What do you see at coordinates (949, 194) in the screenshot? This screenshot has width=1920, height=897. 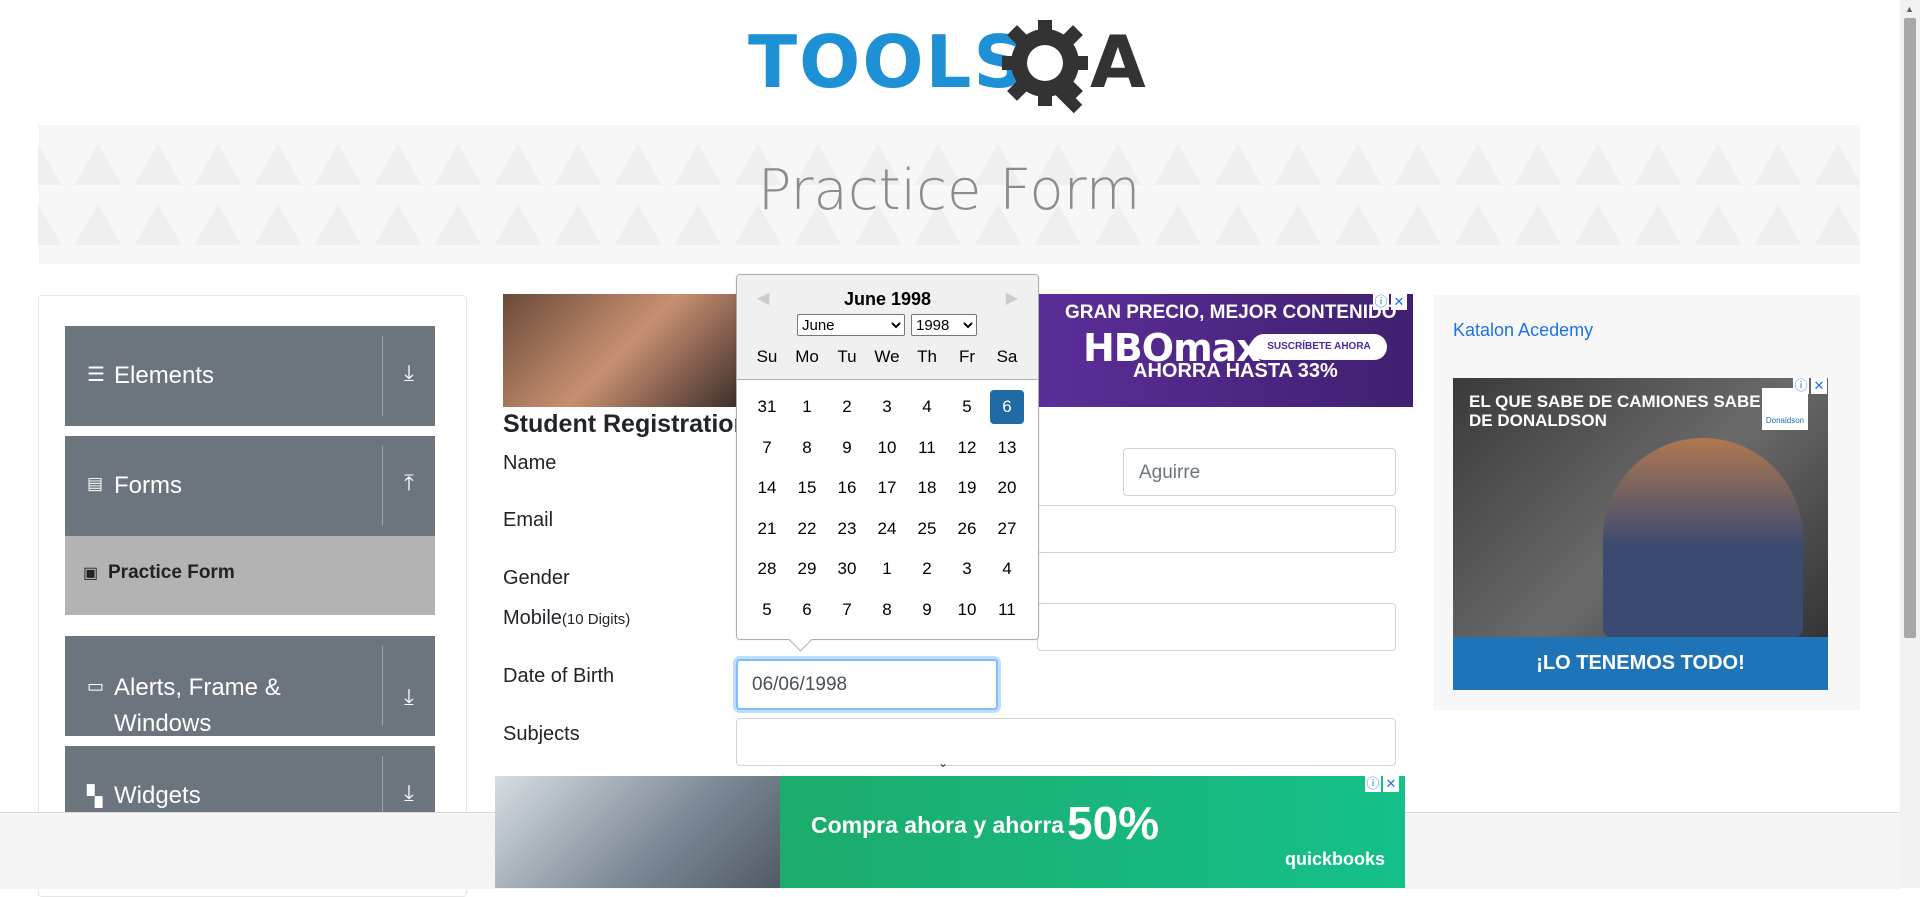 I see `page-banner: Practice Form` at bounding box center [949, 194].